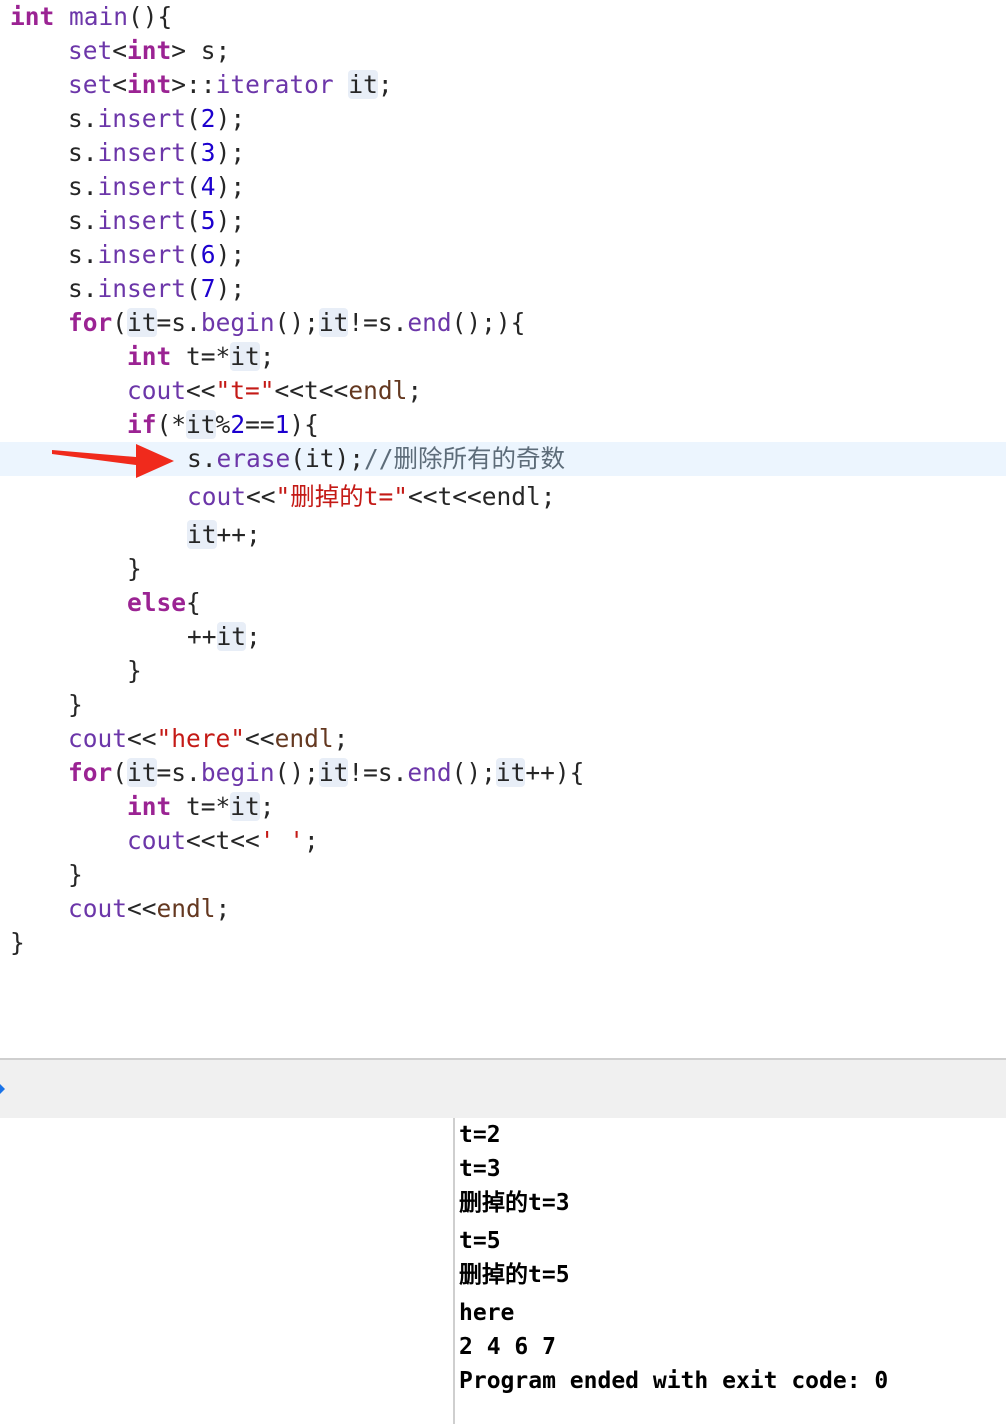 The image size is (1006, 1424). I want to click on code-line-19: ++it;, so click(503, 637).